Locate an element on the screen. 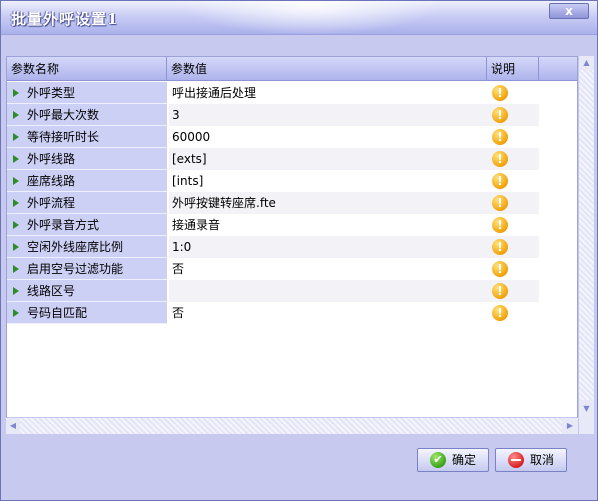  vertical-scroll-track is located at coordinates (586, 235).